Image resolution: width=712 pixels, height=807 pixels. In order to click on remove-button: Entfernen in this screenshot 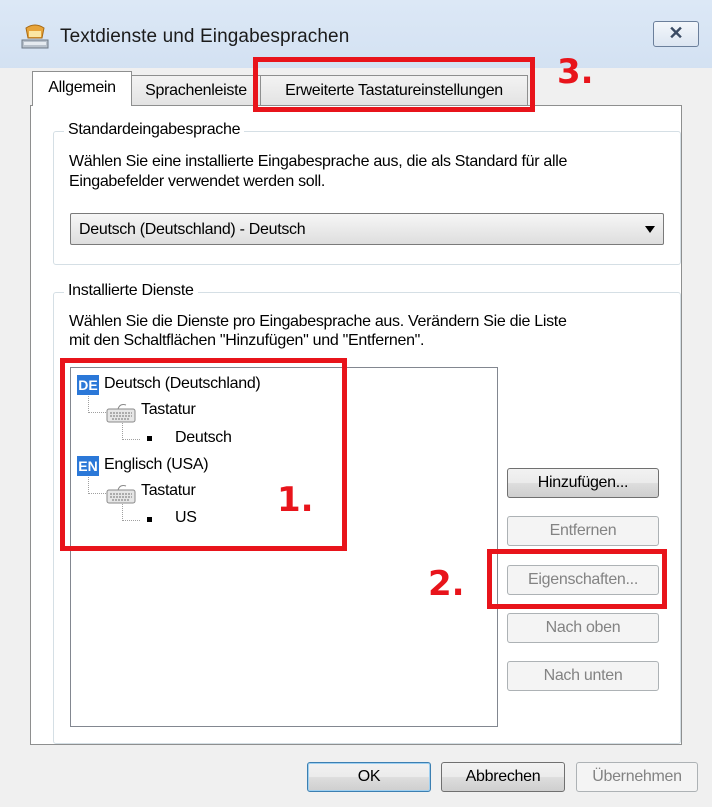, I will do `click(583, 531)`.